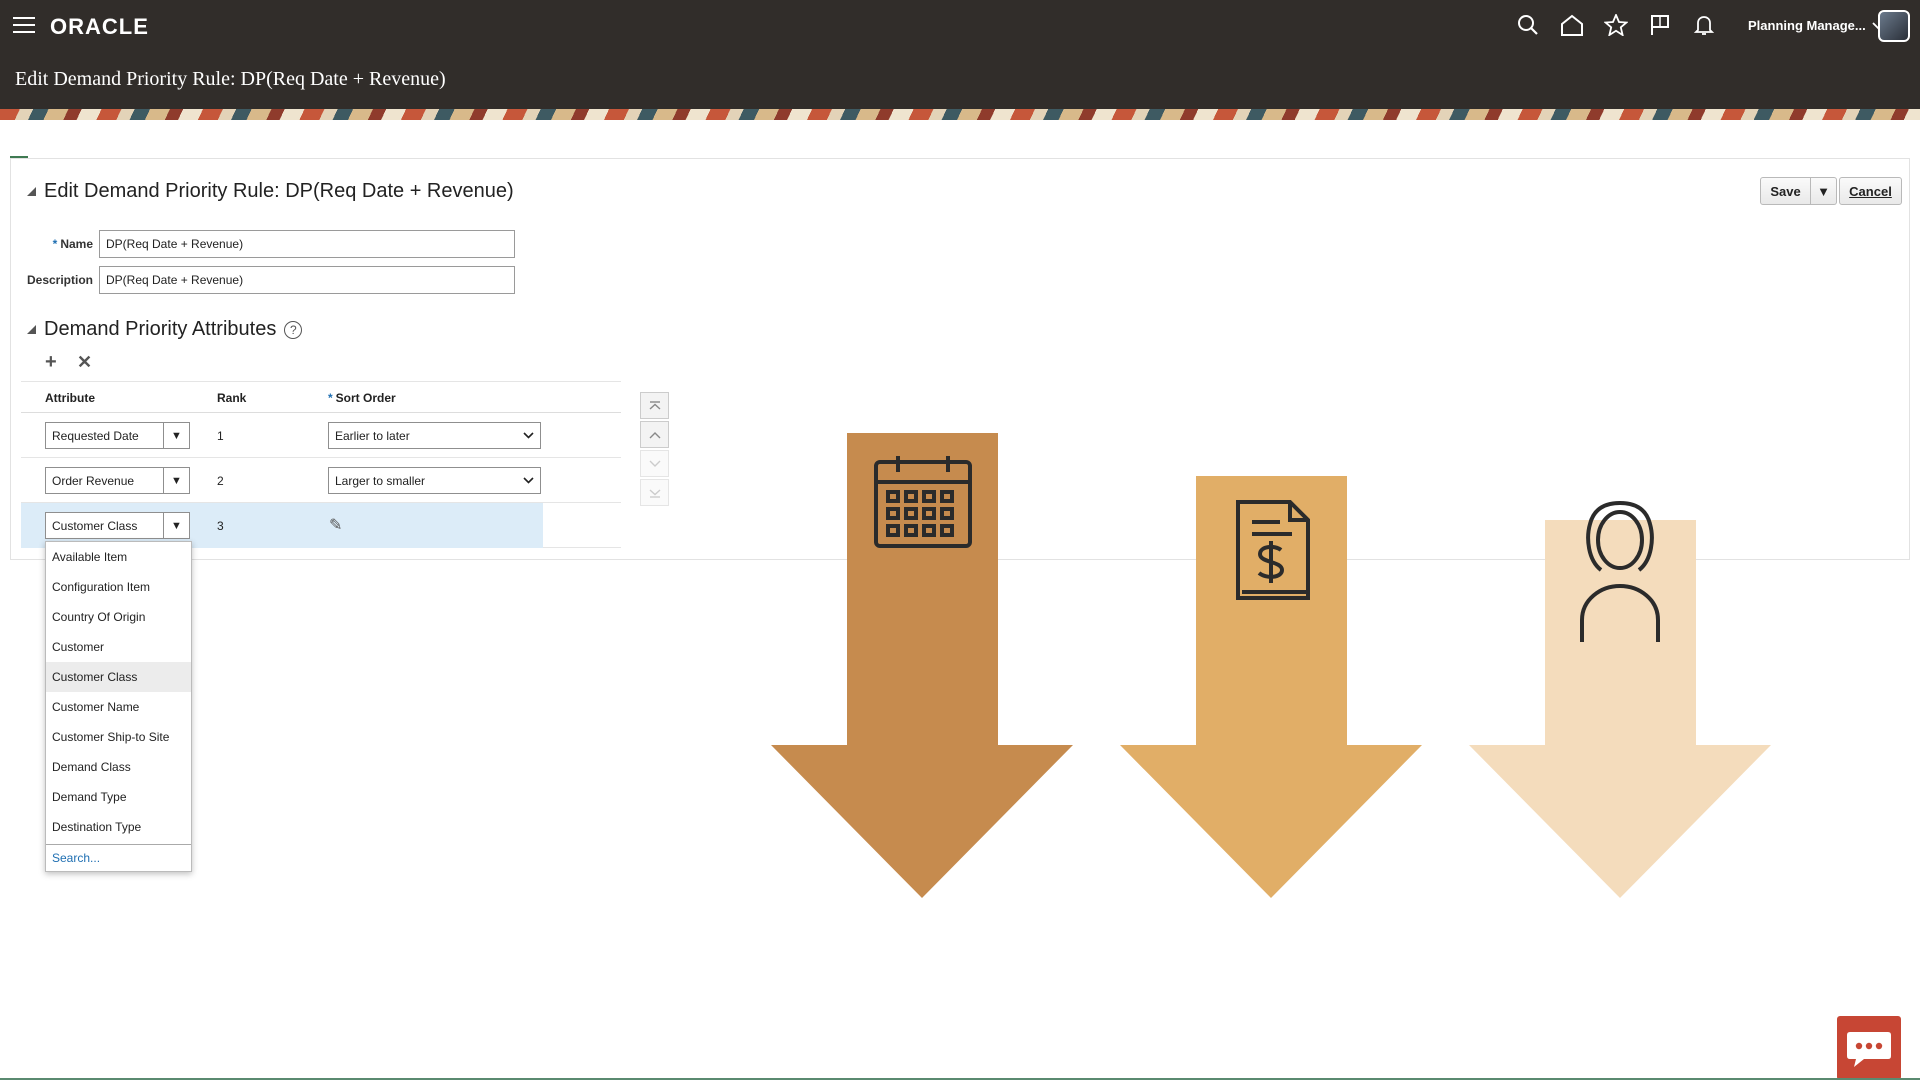  I want to click on attributes-section-title: Demand Priority Attributes, so click(160, 329).